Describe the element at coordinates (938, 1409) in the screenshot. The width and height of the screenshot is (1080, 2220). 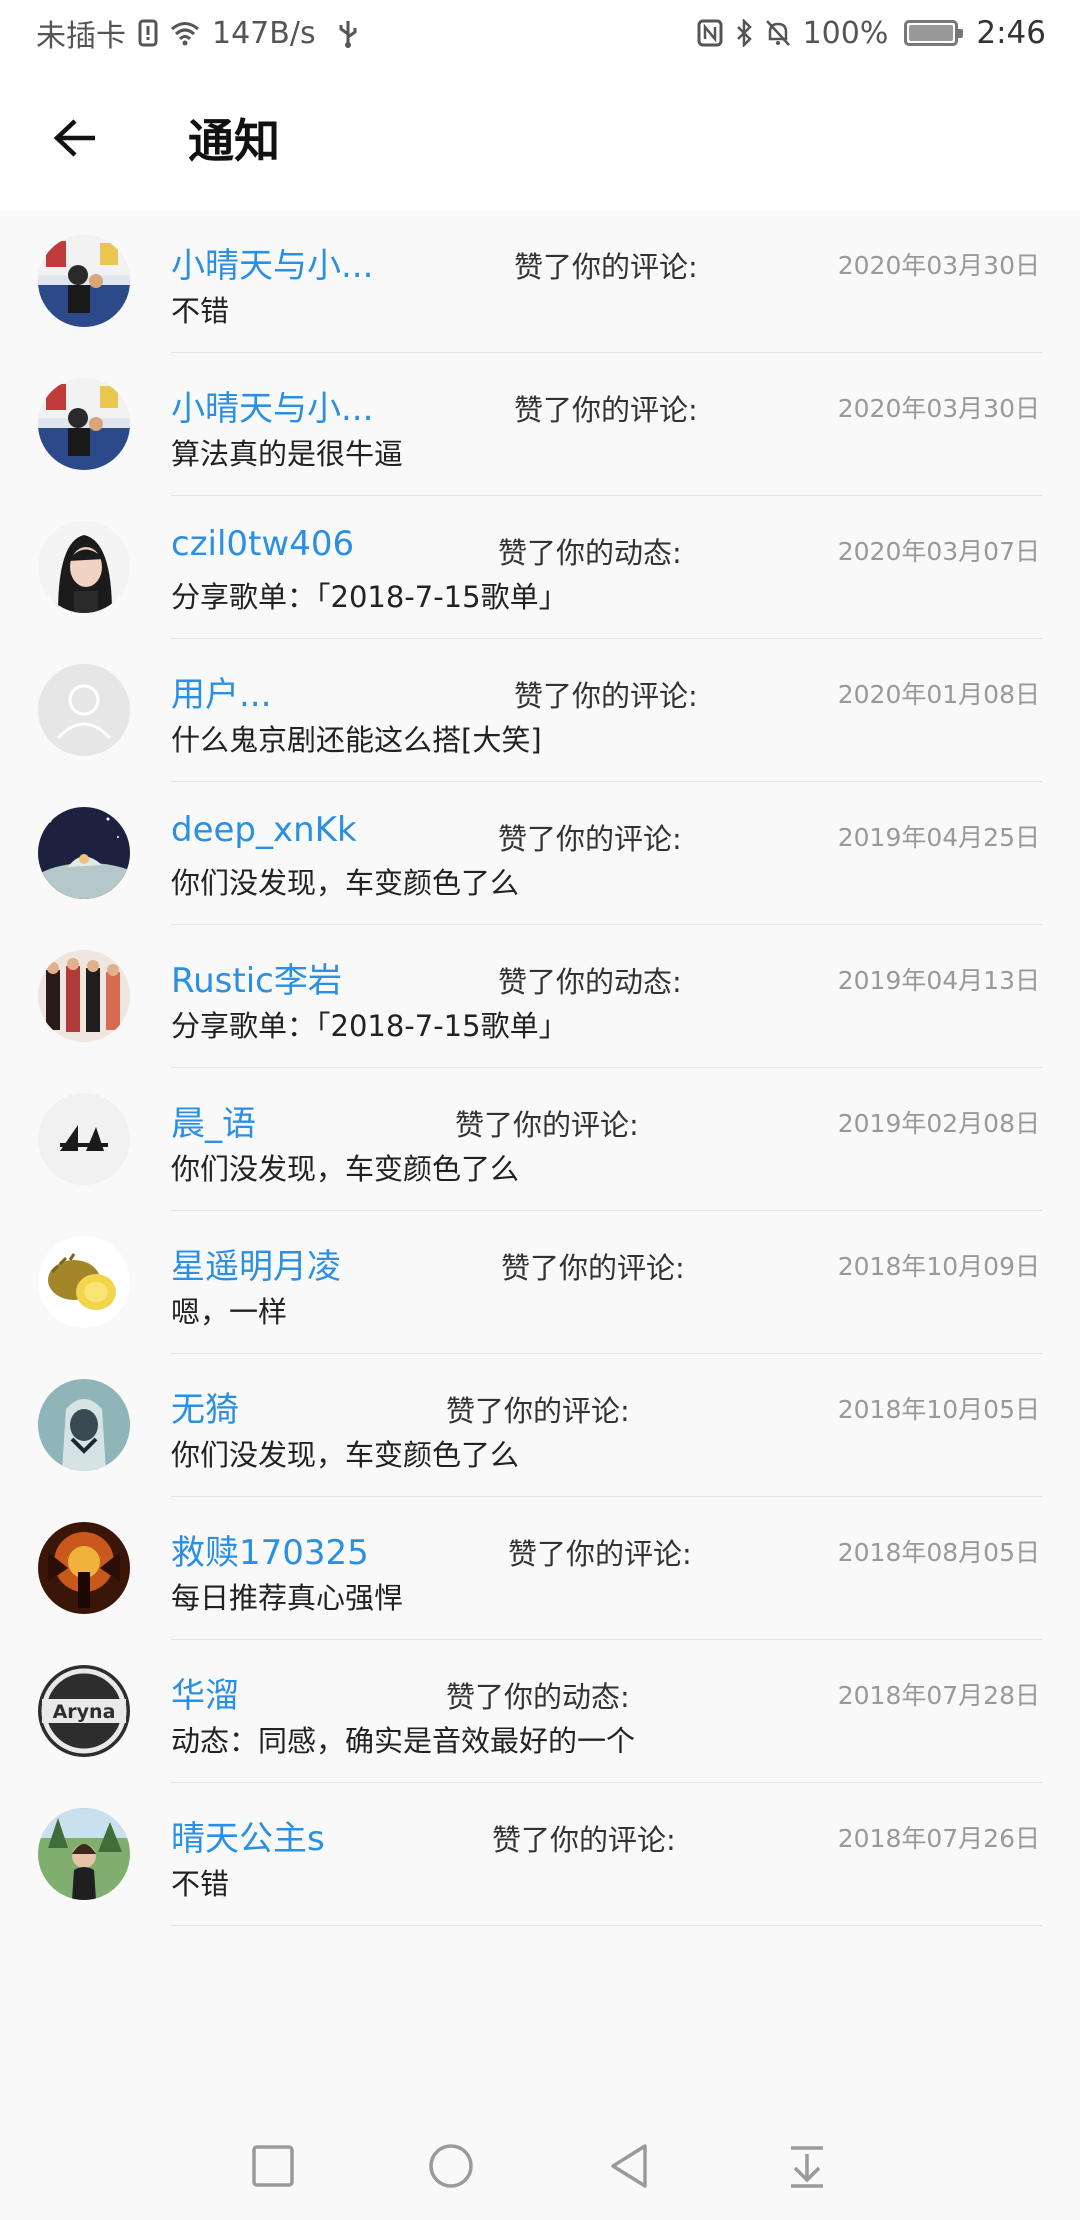
I see `date-text: 2018年10月05日` at that location.